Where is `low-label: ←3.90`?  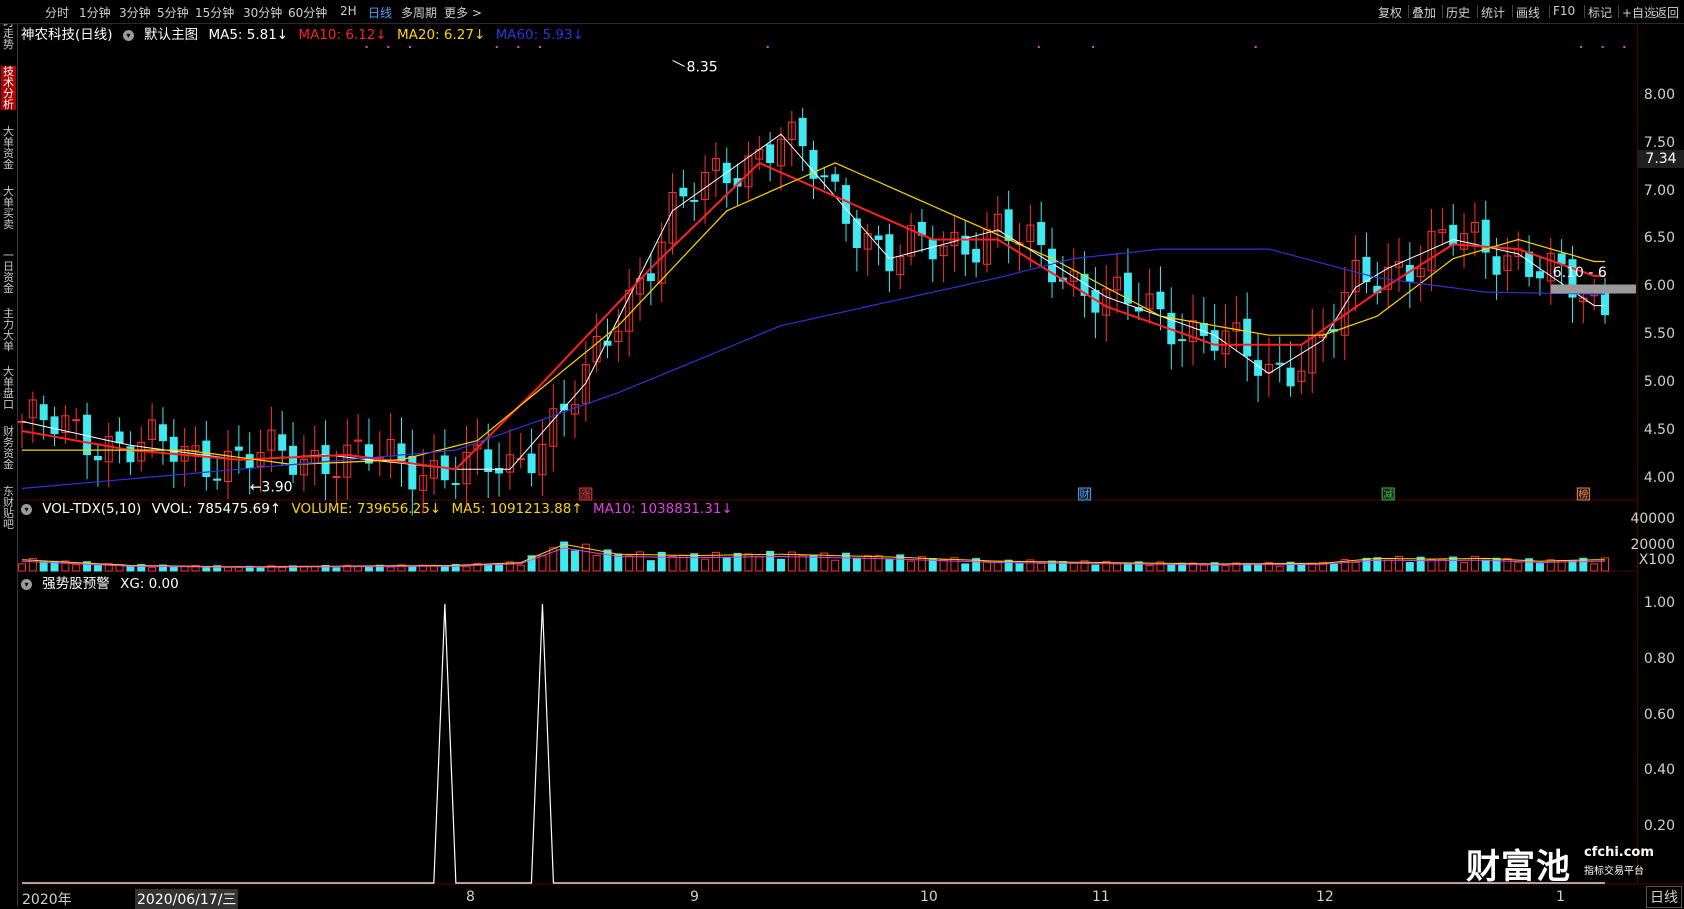
low-label: ←3.90 is located at coordinates (271, 488).